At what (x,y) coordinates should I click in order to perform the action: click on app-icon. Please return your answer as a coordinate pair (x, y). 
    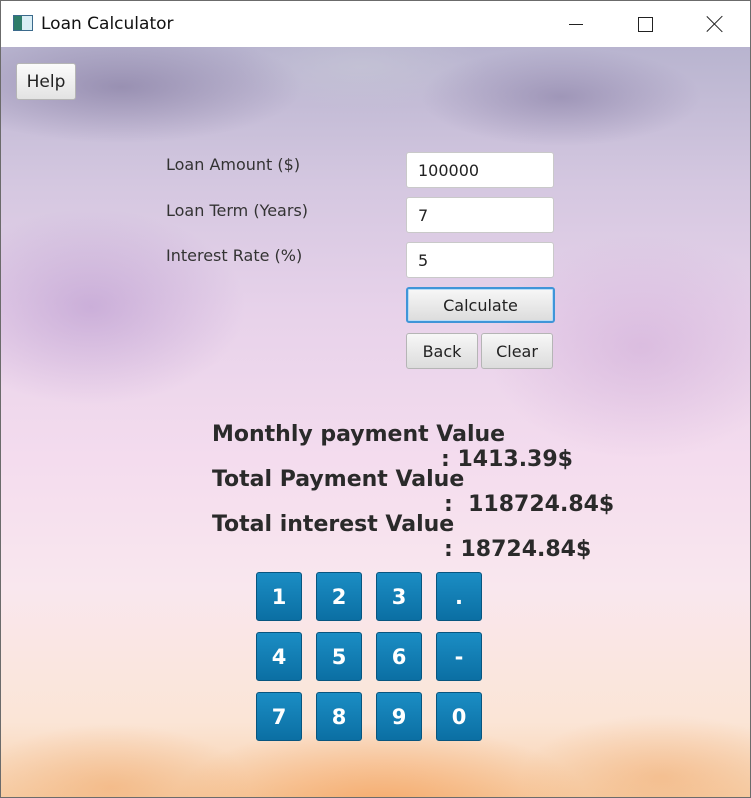
    Looking at the image, I should click on (23, 23).